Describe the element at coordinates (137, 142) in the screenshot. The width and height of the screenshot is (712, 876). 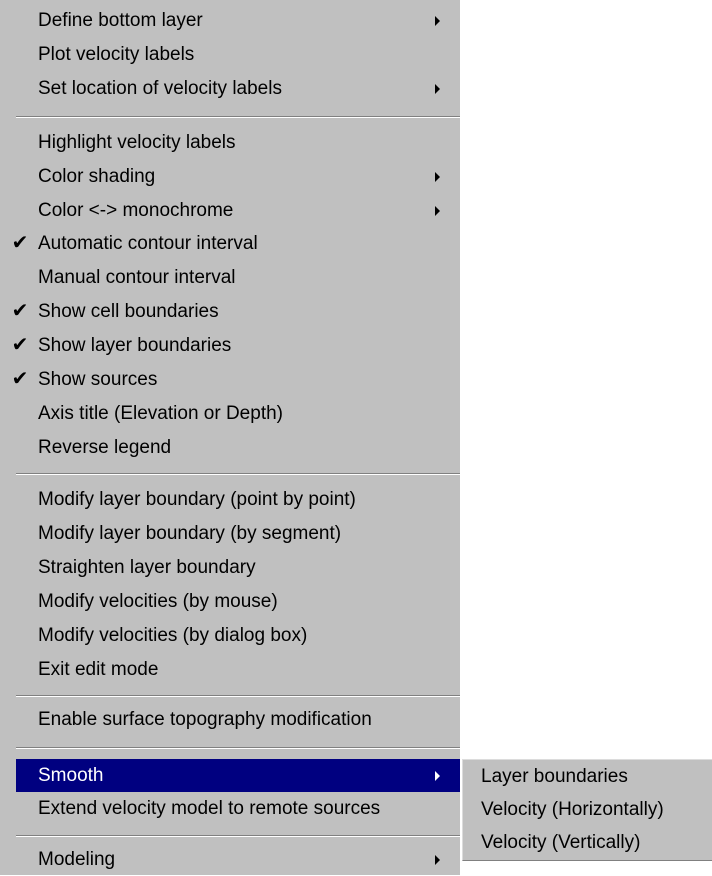
I see `menu-item-label: Highlight velocity labels` at that location.